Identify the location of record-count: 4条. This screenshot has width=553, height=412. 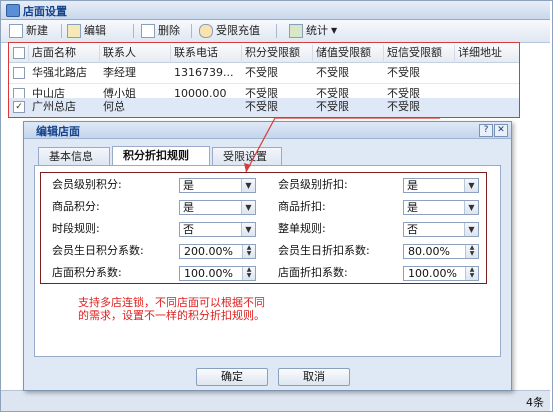
(535, 402).